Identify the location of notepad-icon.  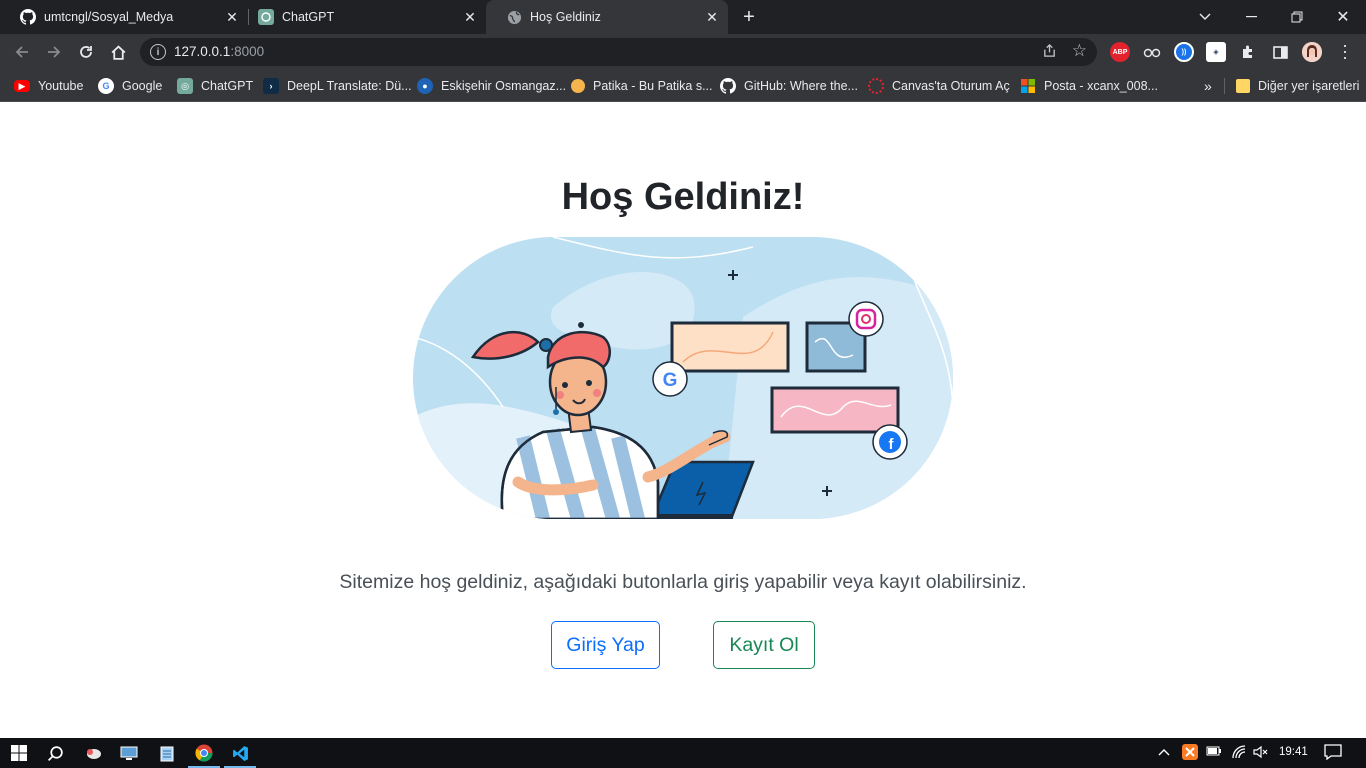
(167, 753).